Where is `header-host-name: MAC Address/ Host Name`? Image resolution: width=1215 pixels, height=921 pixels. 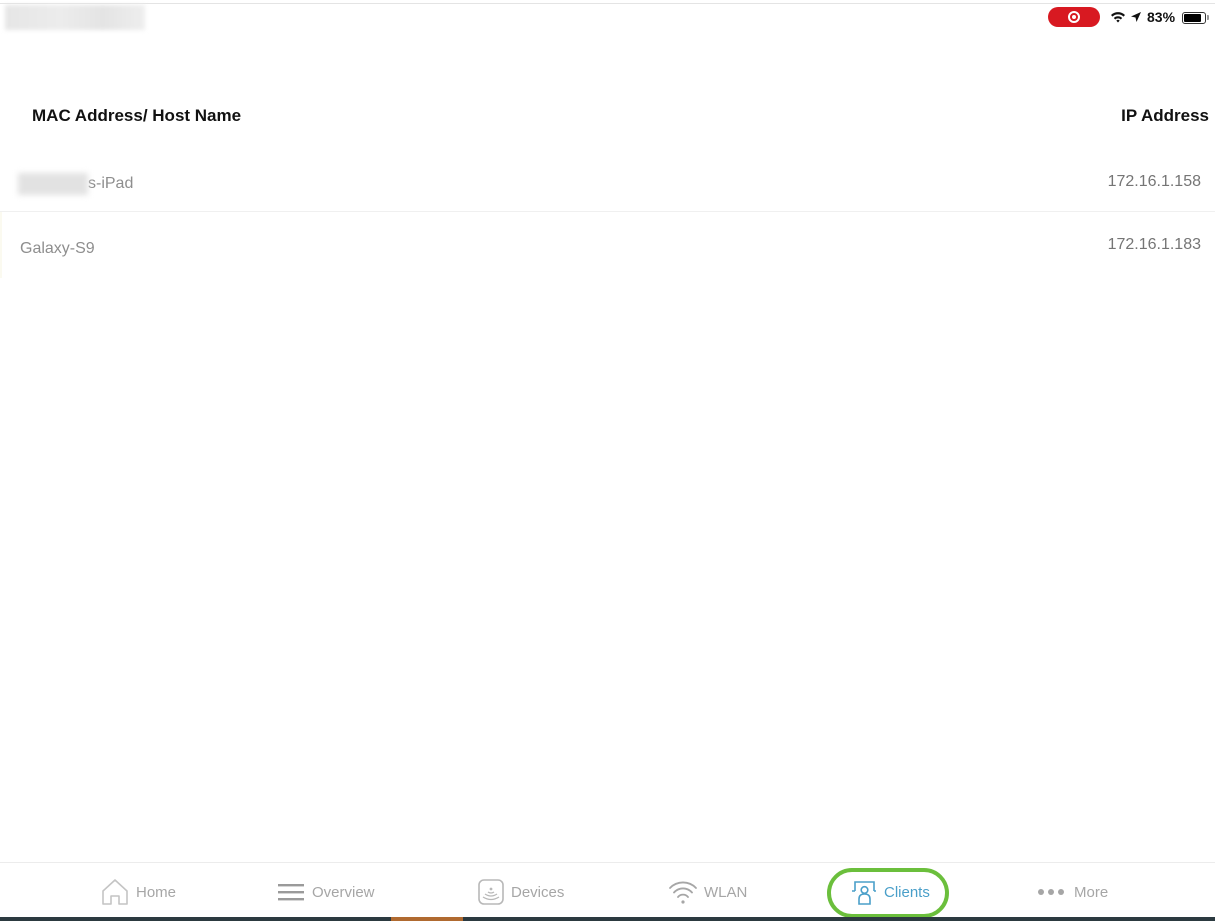
header-host-name: MAC Address/ Host Name is located at coordinates (137, 115).